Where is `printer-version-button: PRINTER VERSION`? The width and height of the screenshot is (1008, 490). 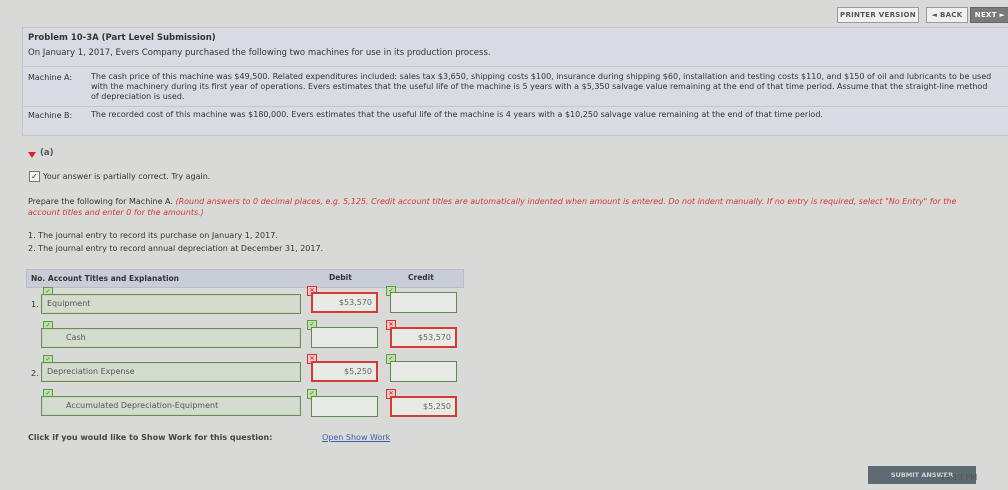 printer-version-button: PRINTER VERSION is located at coordinates (878, 15).